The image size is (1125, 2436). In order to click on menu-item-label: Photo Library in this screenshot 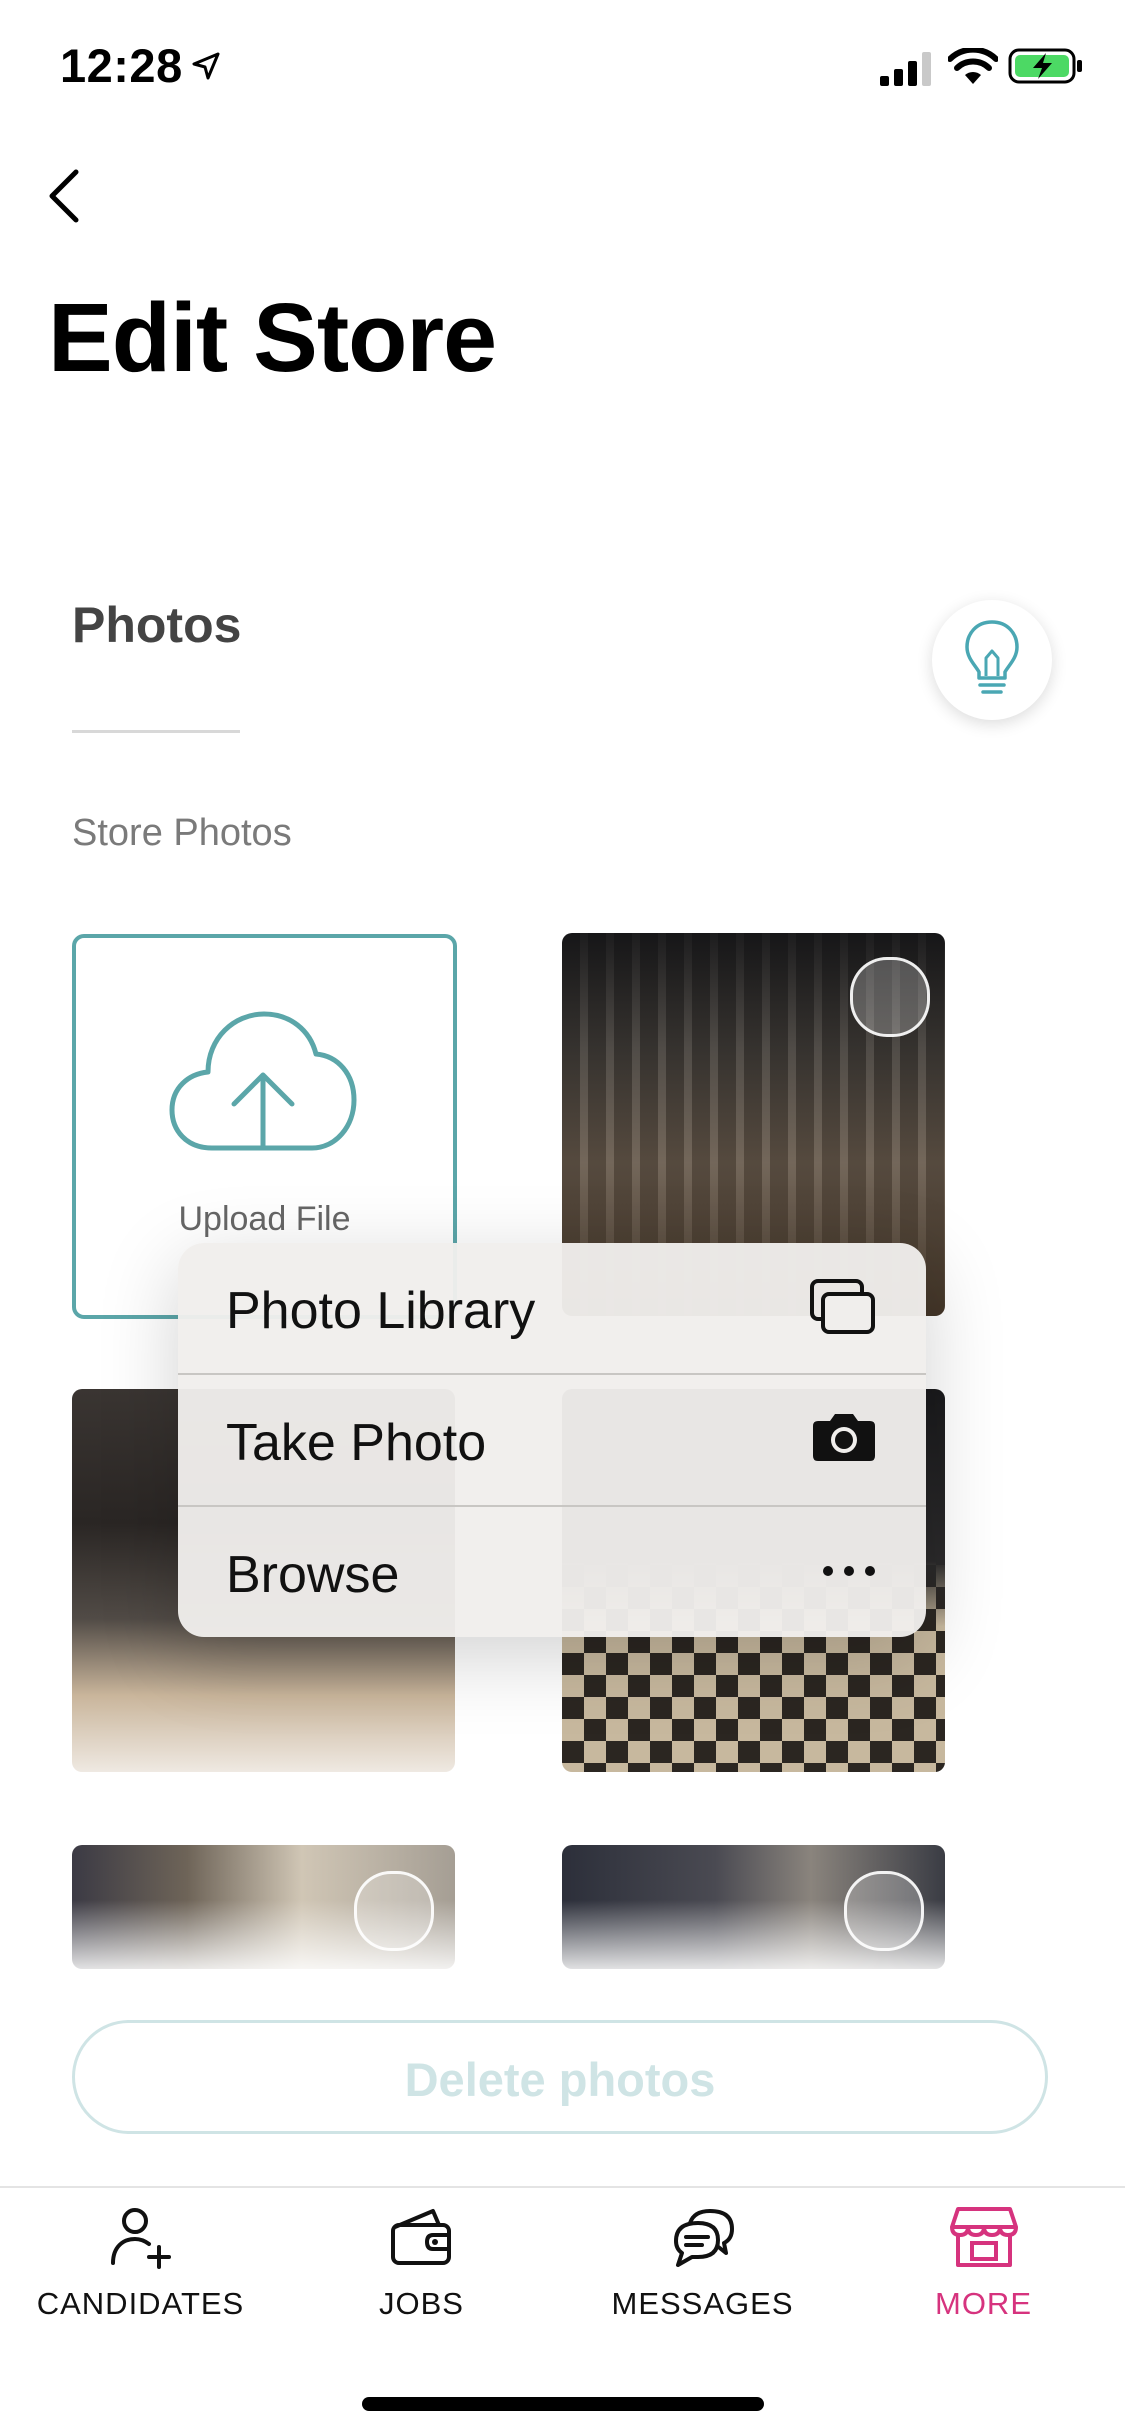, I will do `click(381, 1311)`.